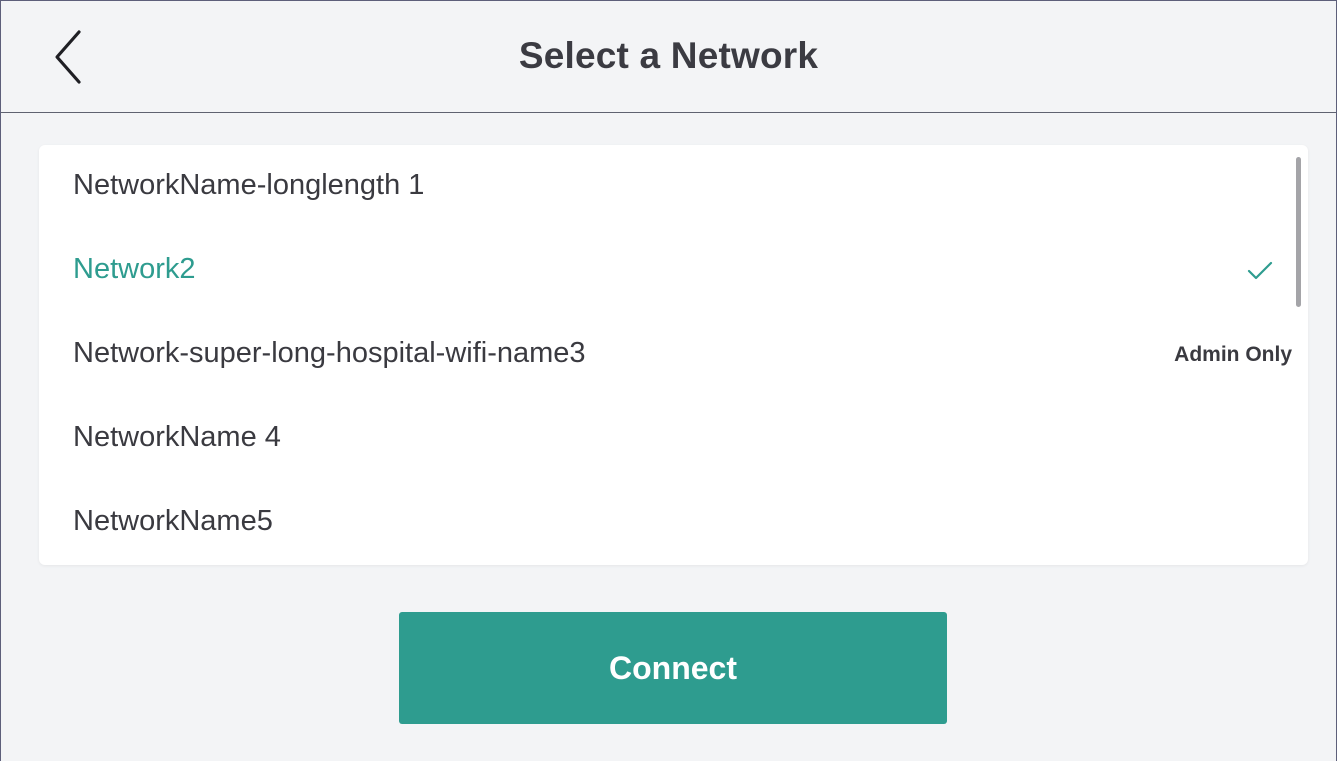 The width and height of the screenshot is (1337, 761). What do you see at coordinates (1260, 270) in the screenshot?
I see `check-icon` at bounding box center [1260, 270].